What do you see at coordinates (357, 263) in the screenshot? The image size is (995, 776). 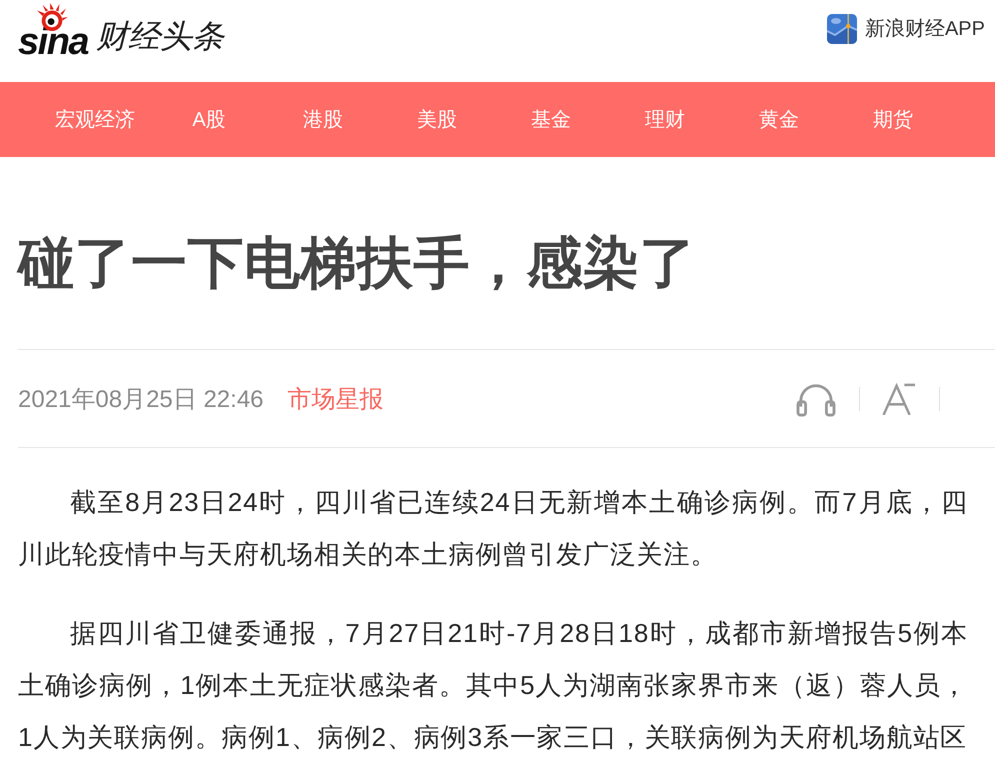 I see `article-title: 碰了一下电梯扶手，感染了` at bounding box center [357, 263].